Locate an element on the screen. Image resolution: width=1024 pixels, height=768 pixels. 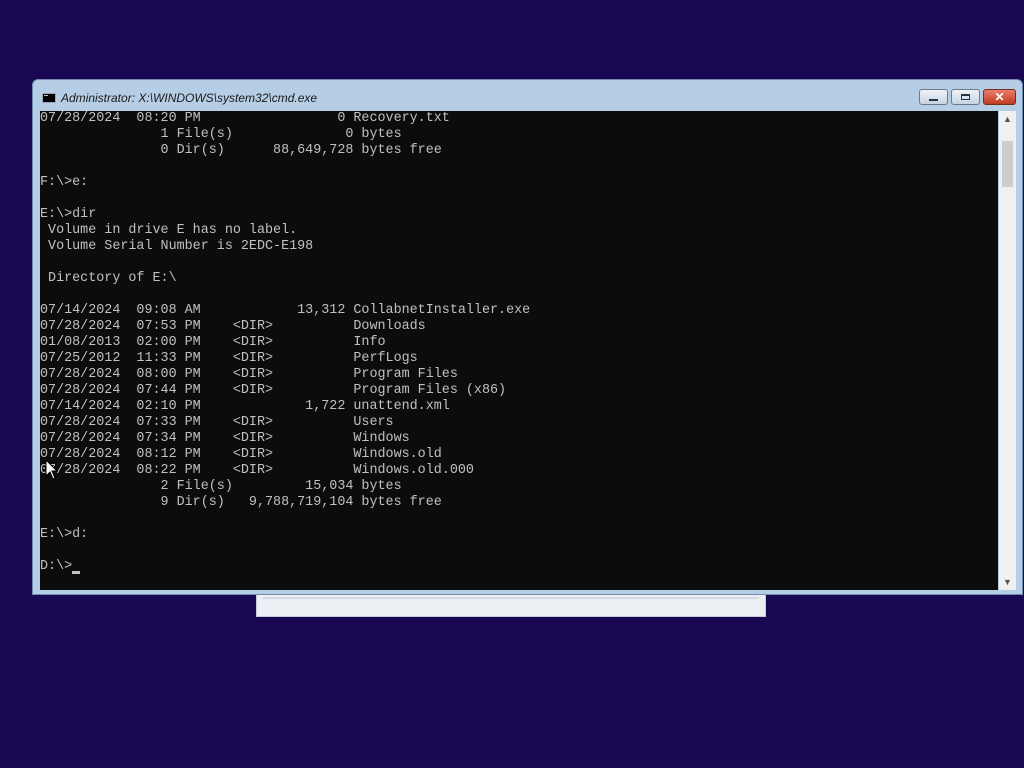
console-line: 1 File(s) 0 bytes is located at coordinates (221, 134).